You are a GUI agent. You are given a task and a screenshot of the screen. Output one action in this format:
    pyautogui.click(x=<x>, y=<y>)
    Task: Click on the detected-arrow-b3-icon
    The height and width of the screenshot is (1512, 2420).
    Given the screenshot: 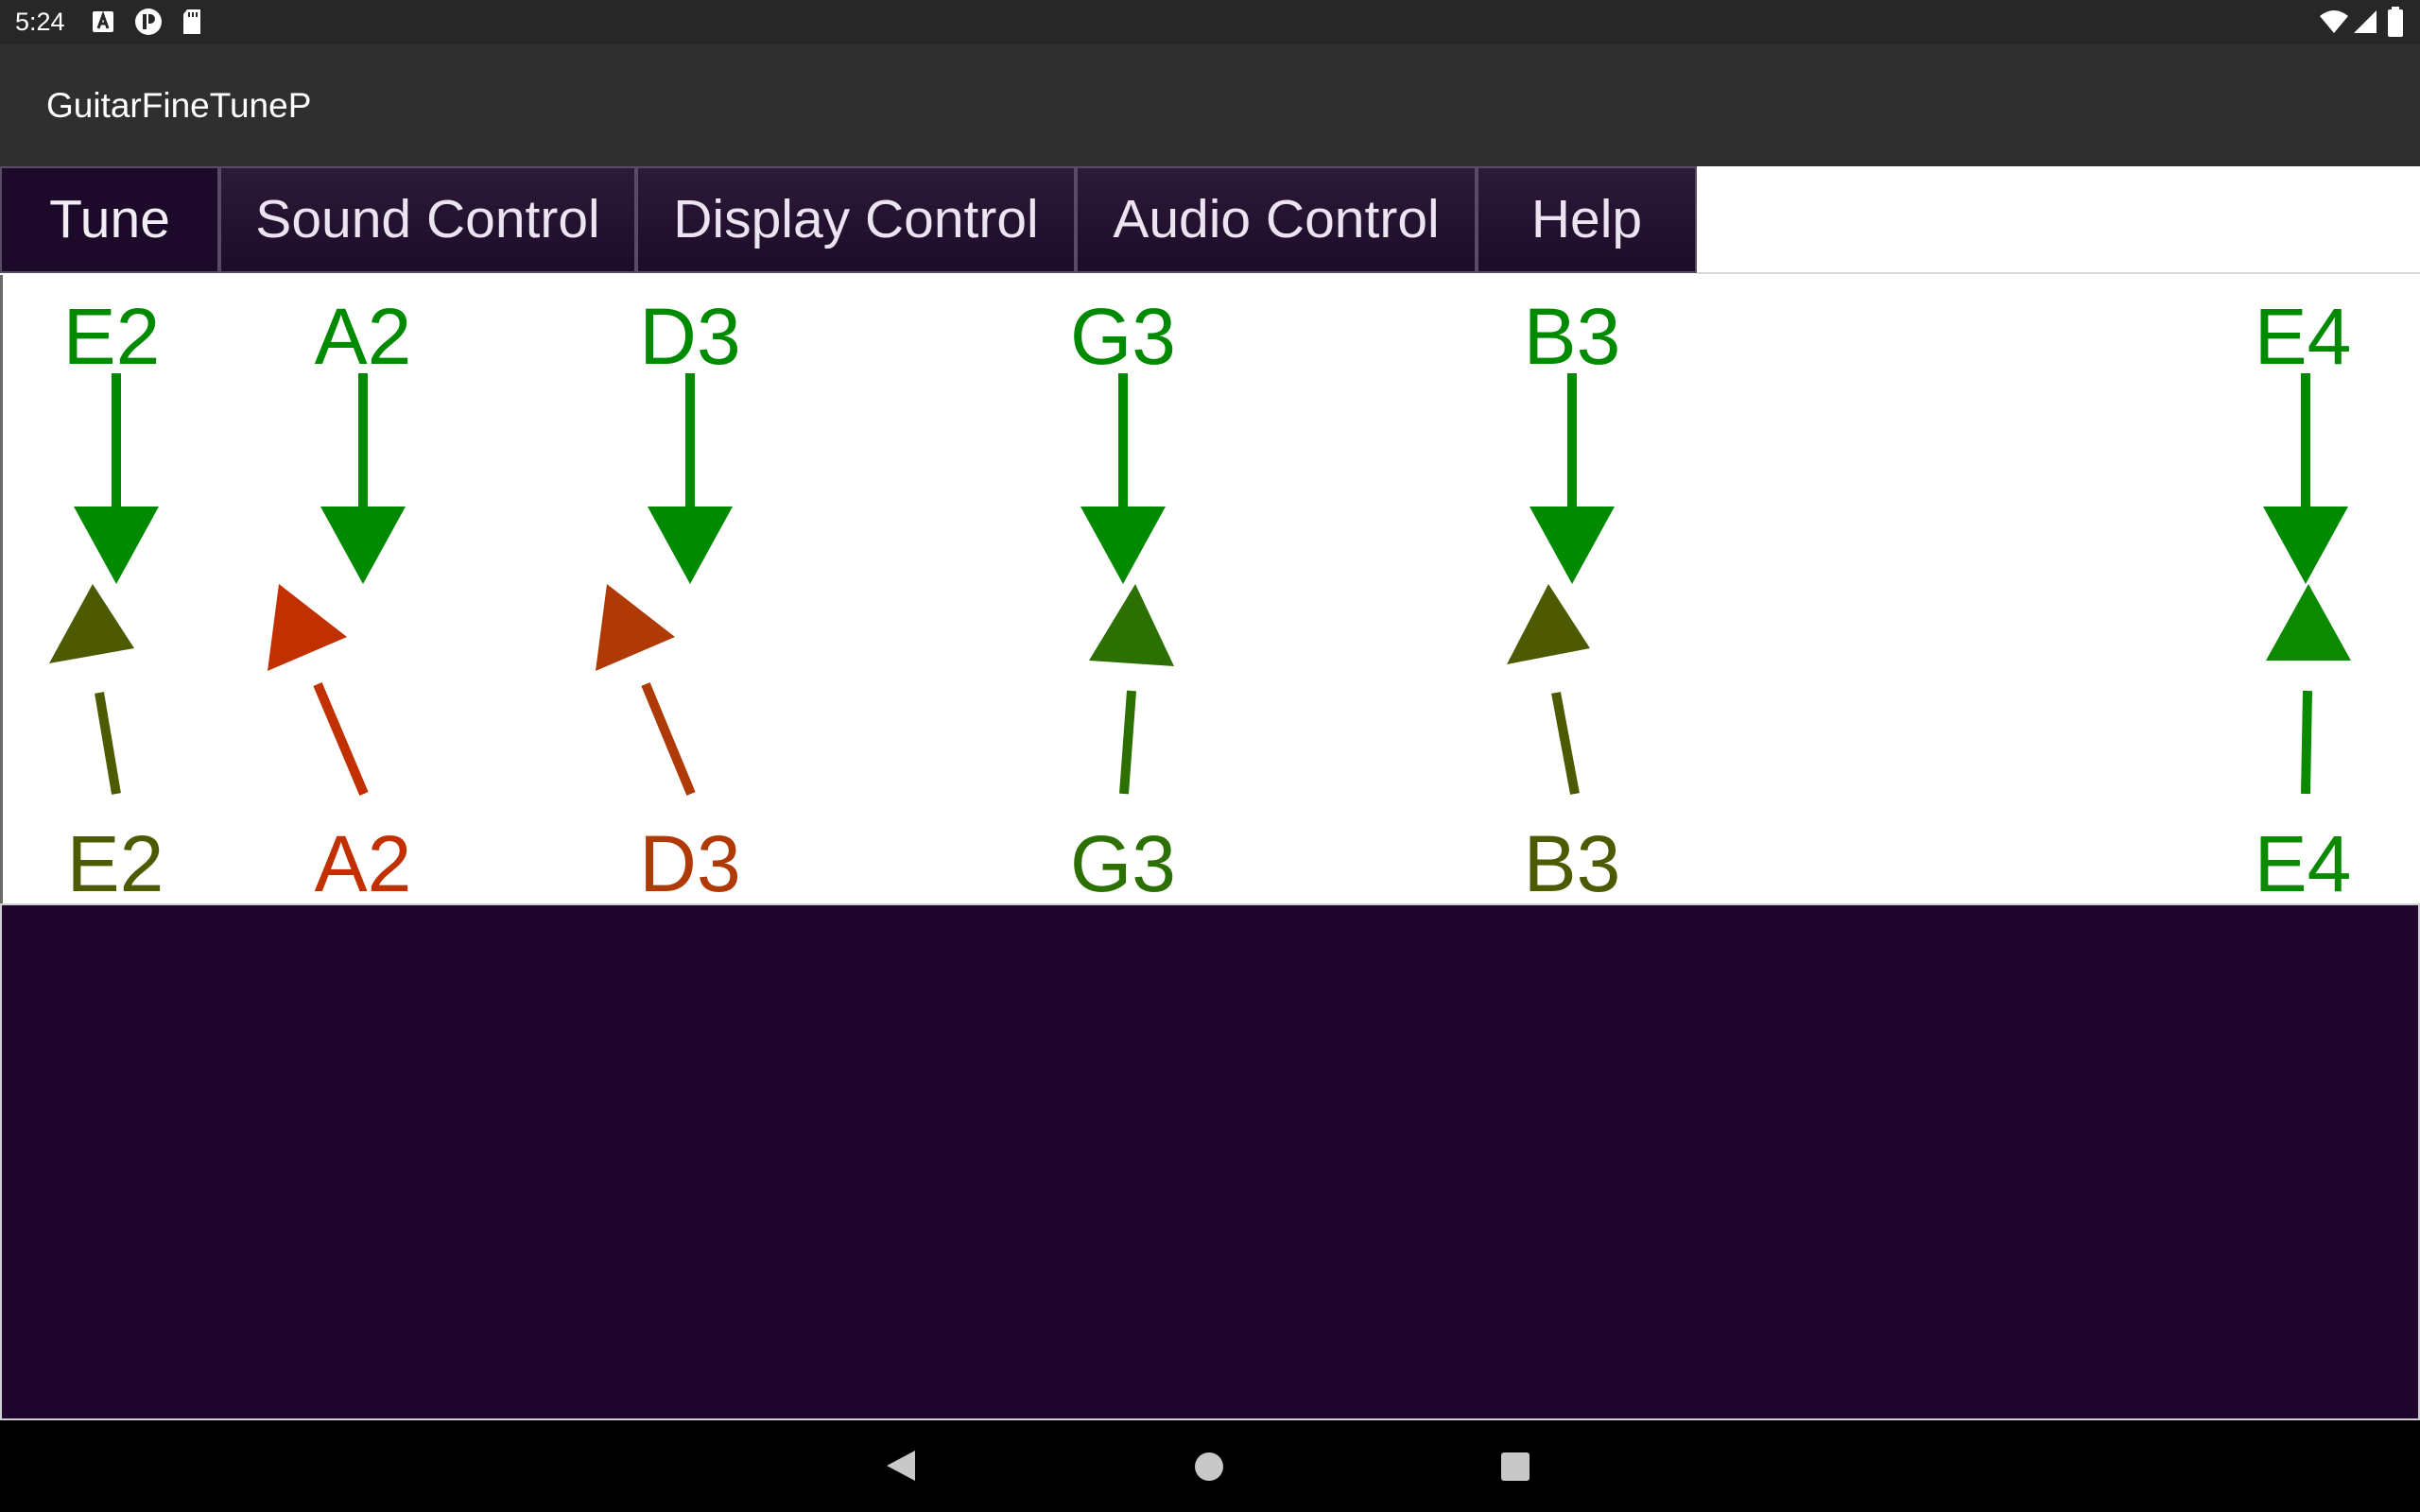 What is the action you would take?
    pyautogui.click(x=1548, y=689)
    